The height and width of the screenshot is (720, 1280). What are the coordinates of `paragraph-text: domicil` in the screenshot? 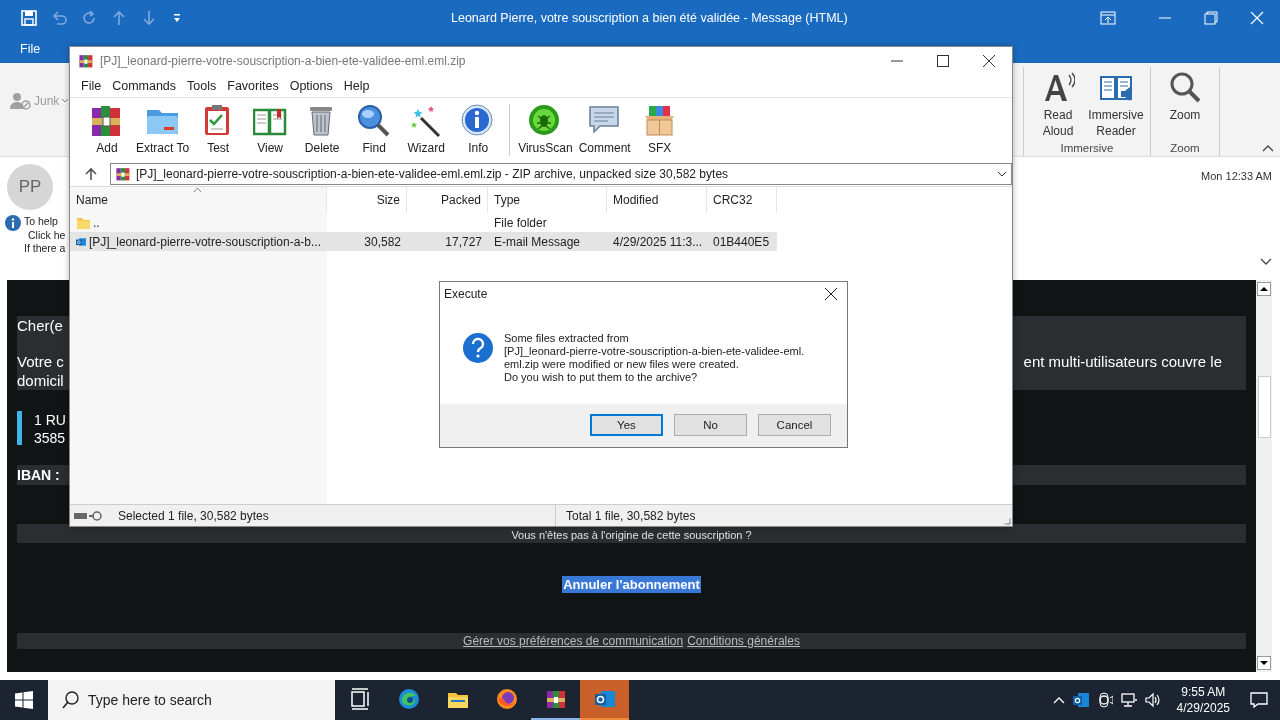 It's located at (40, 380).